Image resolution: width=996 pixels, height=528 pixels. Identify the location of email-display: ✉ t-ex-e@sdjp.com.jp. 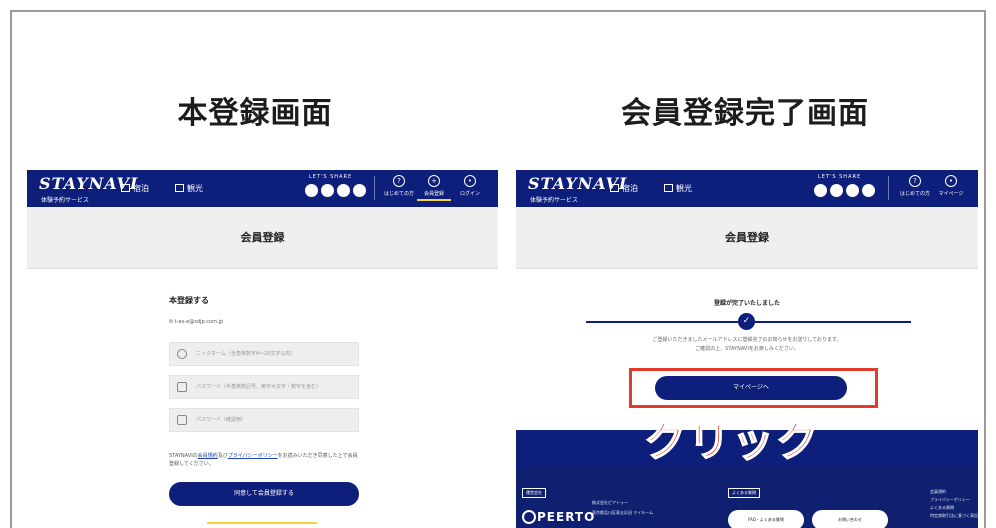
(196, 322).